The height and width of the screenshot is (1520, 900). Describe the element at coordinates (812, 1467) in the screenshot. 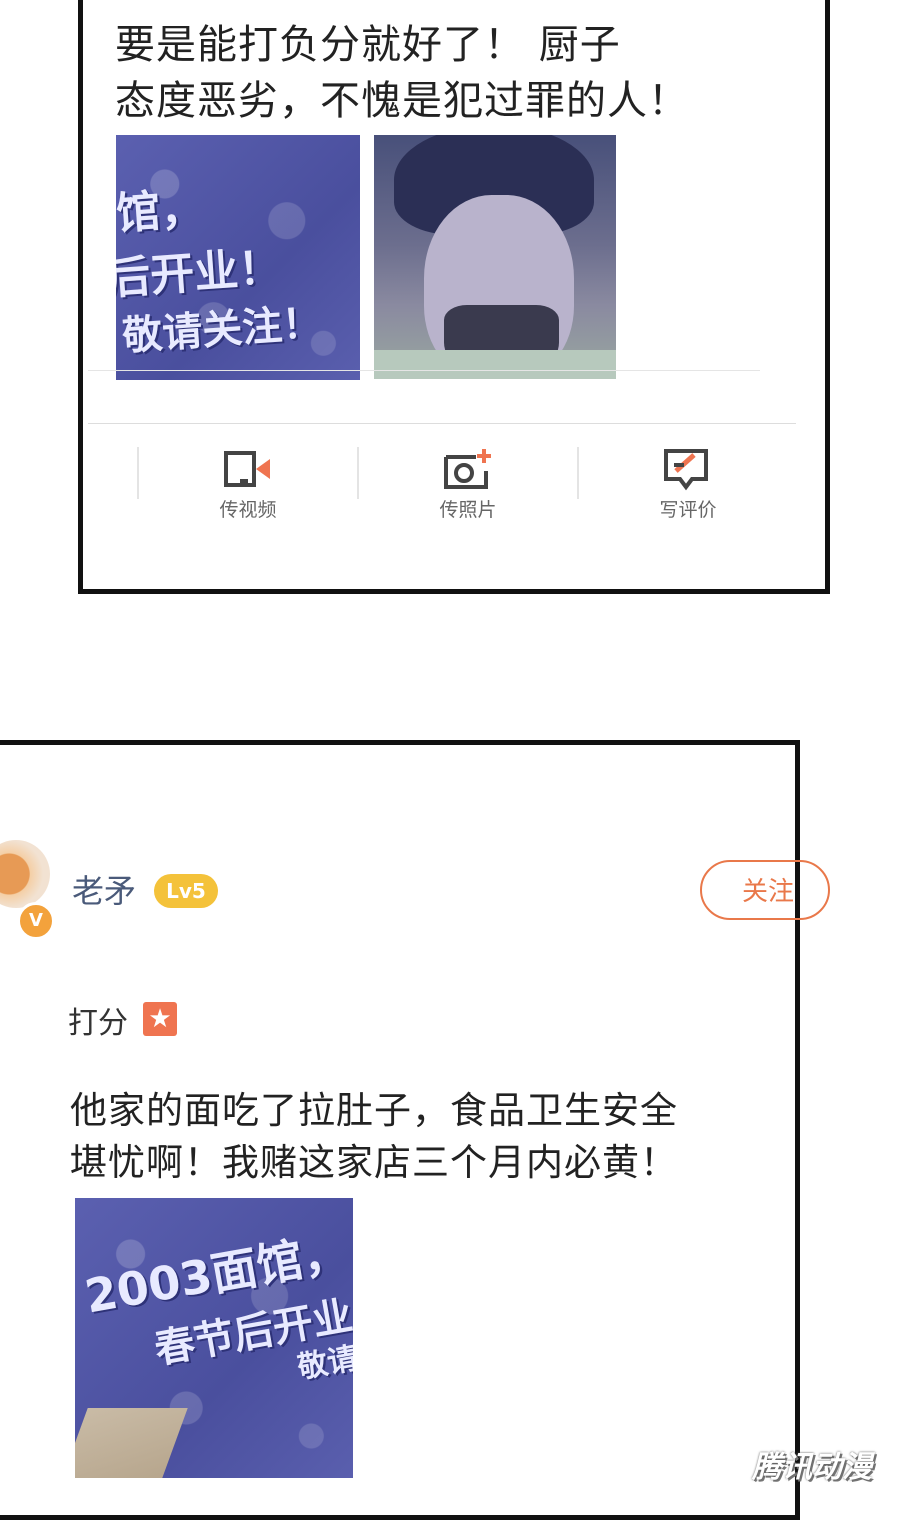

I see `watermark: 腾讯动漫` at that location.